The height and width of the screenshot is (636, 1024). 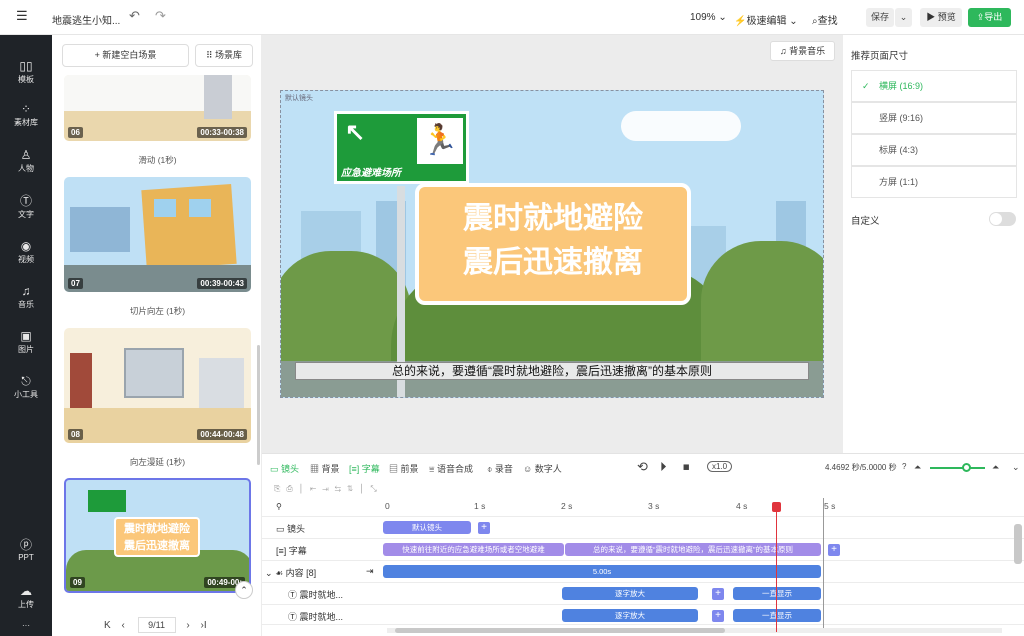 What do you see at coordinates (934, 182) in the screenshot?
I see `size-option-1-1: 方屏 (1:1)` at bounding box center [934, 182].